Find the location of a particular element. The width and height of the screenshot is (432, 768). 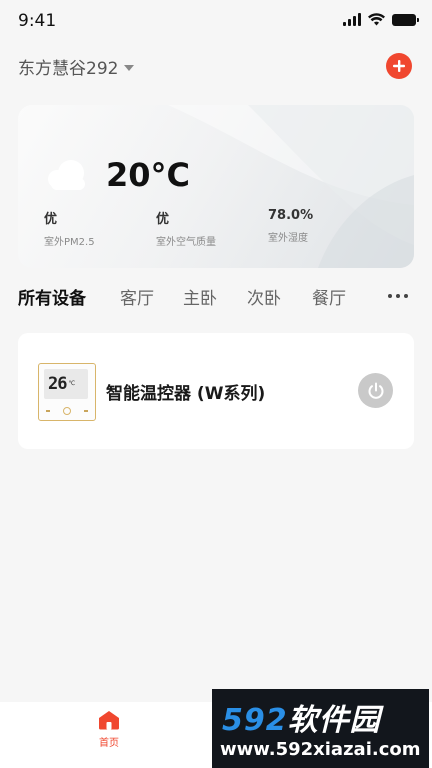

nav-home: 首页 is located at coordinates (109, 729).